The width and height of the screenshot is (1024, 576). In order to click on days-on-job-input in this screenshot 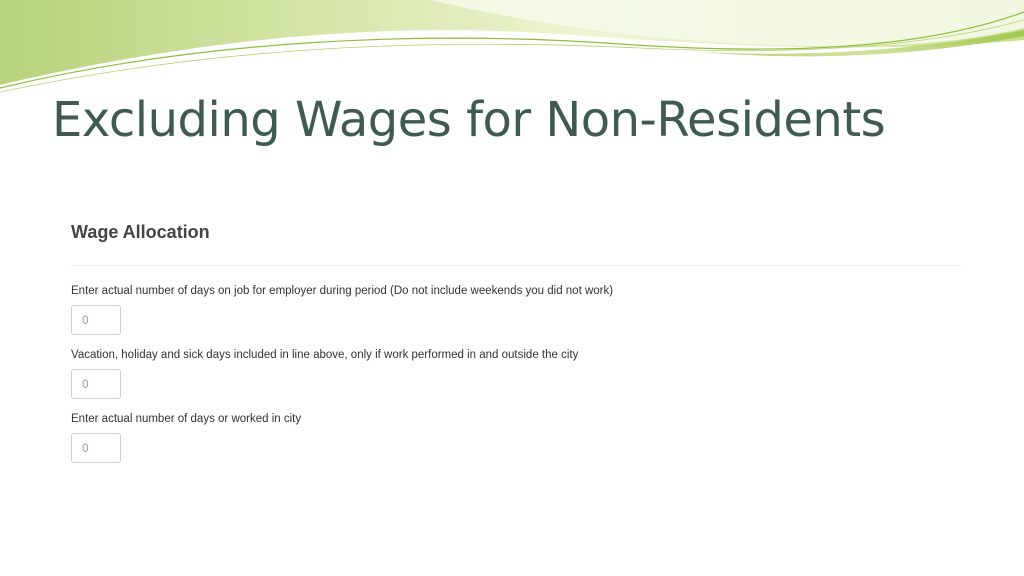, I will do `click(96, 320)`.